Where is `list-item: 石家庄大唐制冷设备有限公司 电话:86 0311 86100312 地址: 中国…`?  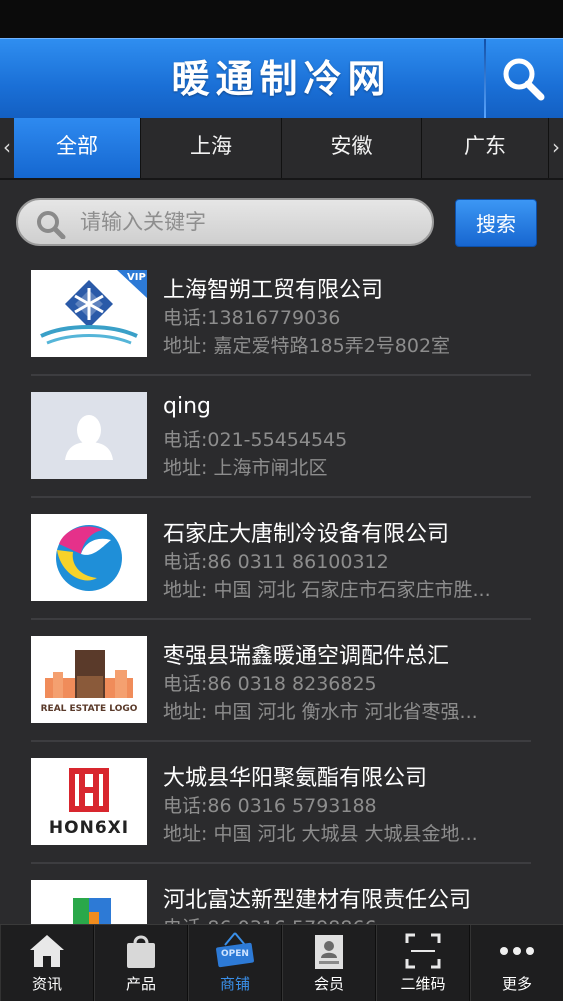
list-item: 石家庄大唐制冷设备有限公司 电话:86 0311 86100312 地址: 中国… is located at coordinates (281, 567).